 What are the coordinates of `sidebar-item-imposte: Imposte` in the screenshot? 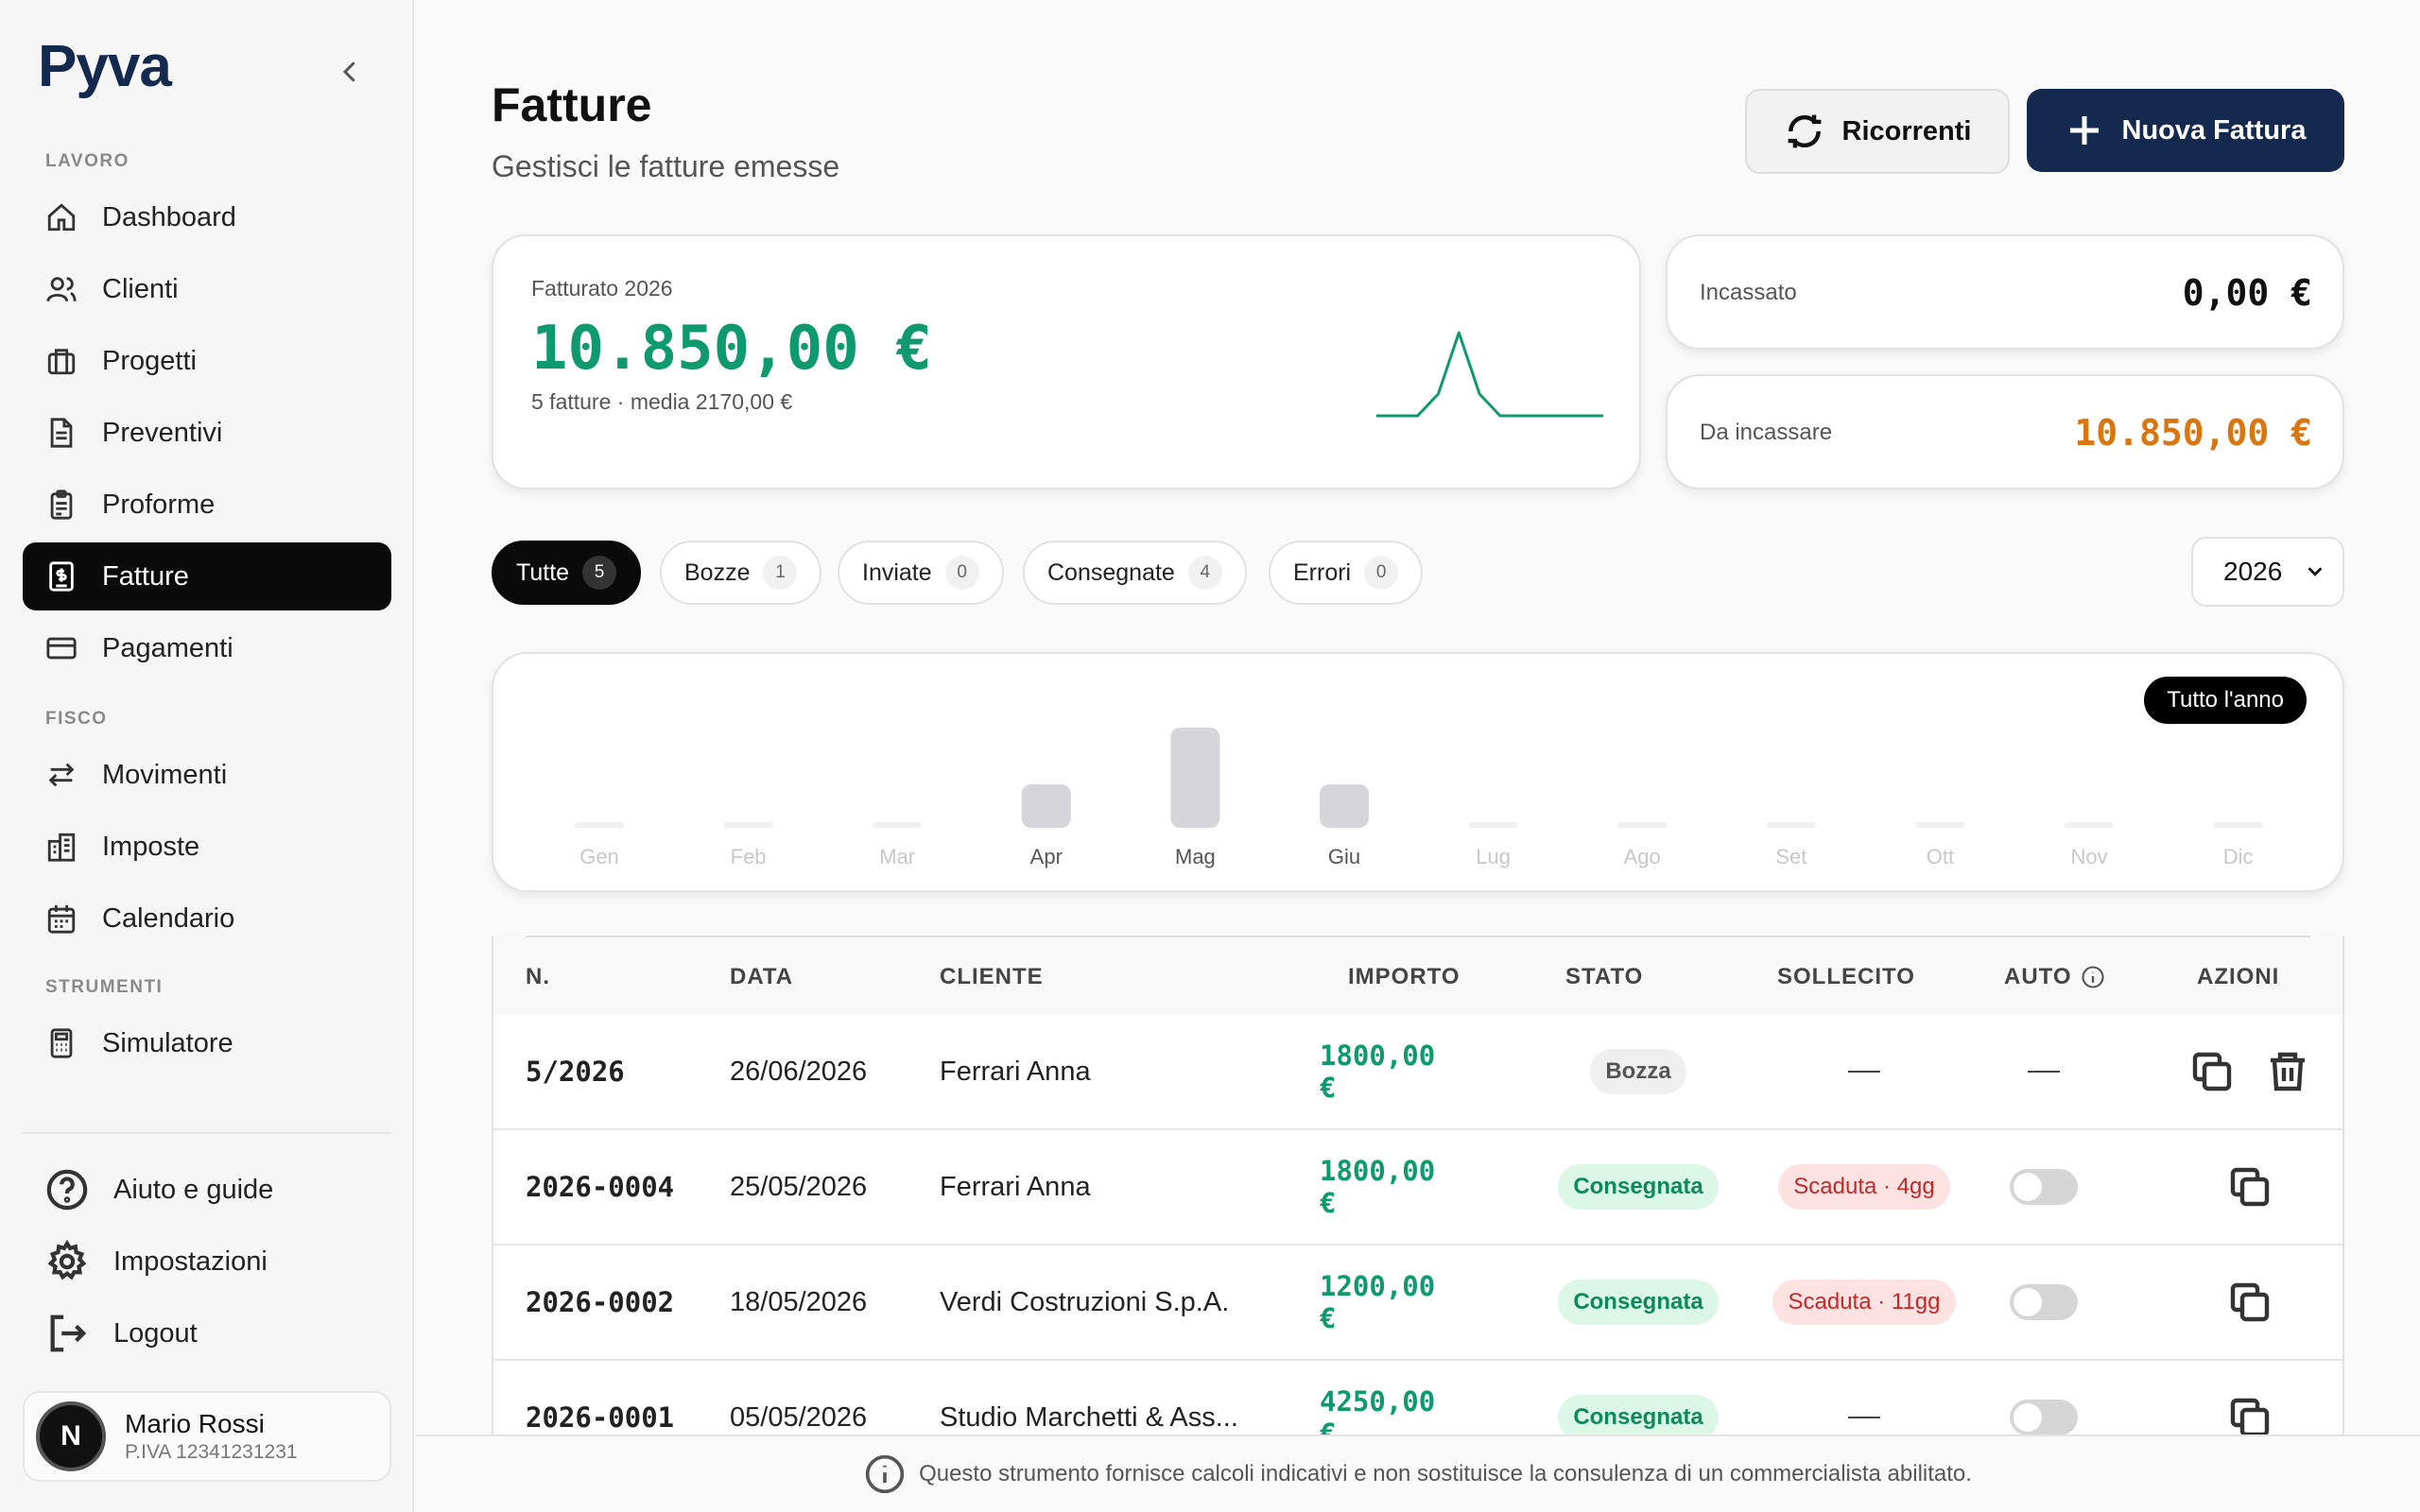 It's located at (207, 847).